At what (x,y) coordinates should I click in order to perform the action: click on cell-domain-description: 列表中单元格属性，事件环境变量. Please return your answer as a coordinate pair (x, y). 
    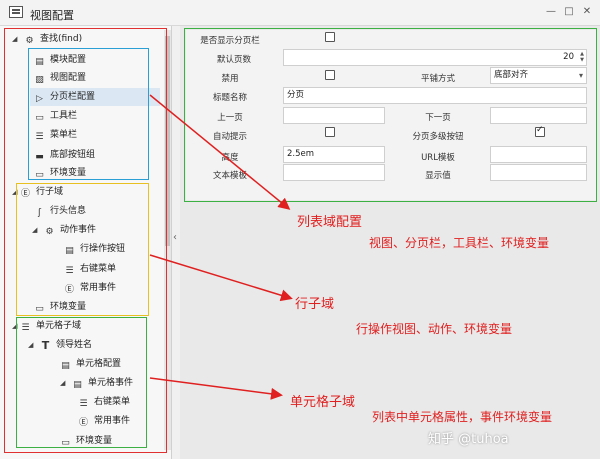
    Looking at the image, I should click on (462, 417).